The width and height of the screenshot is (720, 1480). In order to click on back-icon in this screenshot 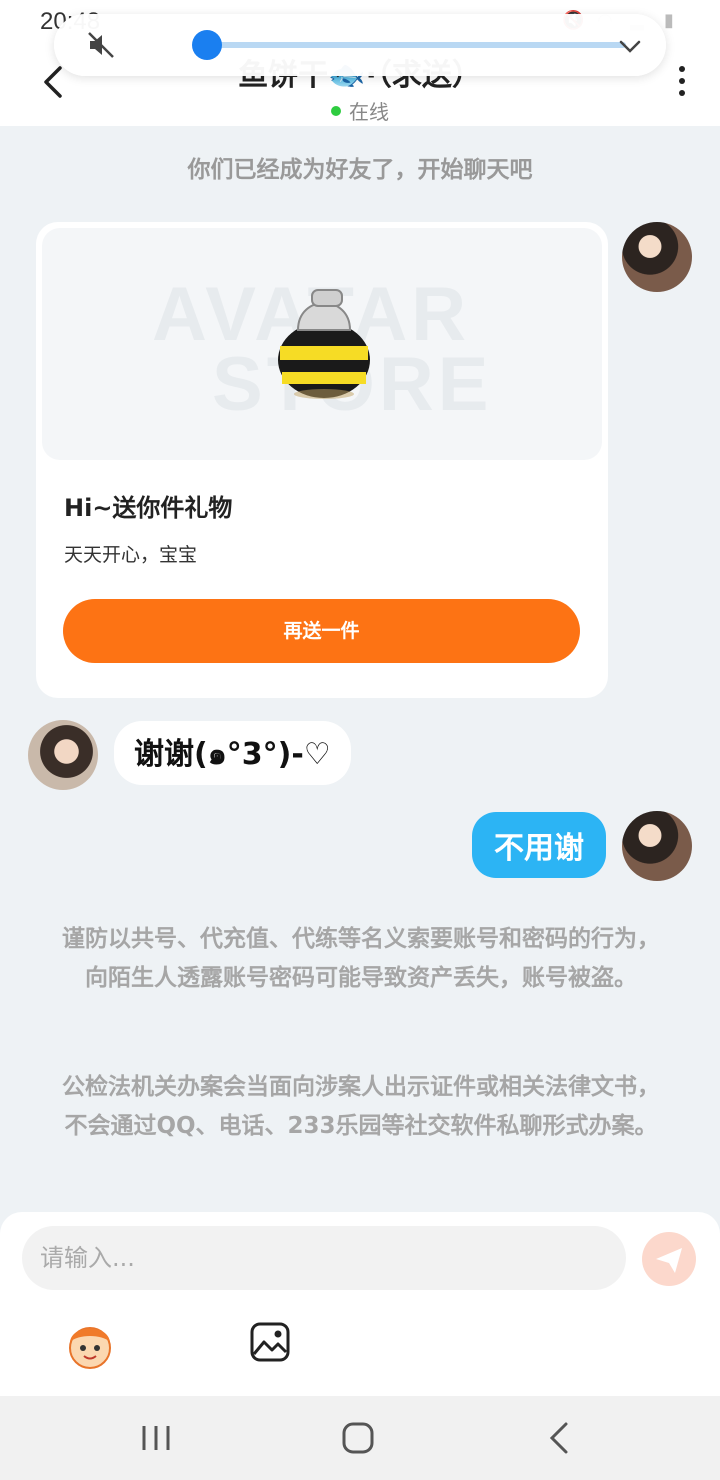, I will do `click(559, 1438)`.